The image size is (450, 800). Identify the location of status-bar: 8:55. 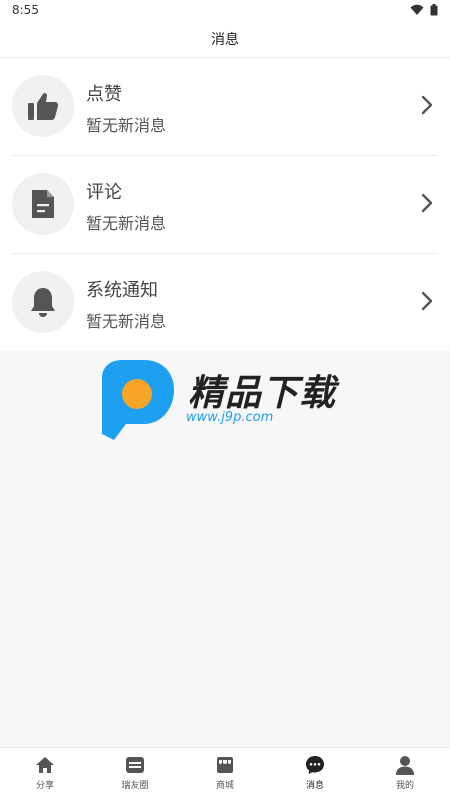
(225, 10).